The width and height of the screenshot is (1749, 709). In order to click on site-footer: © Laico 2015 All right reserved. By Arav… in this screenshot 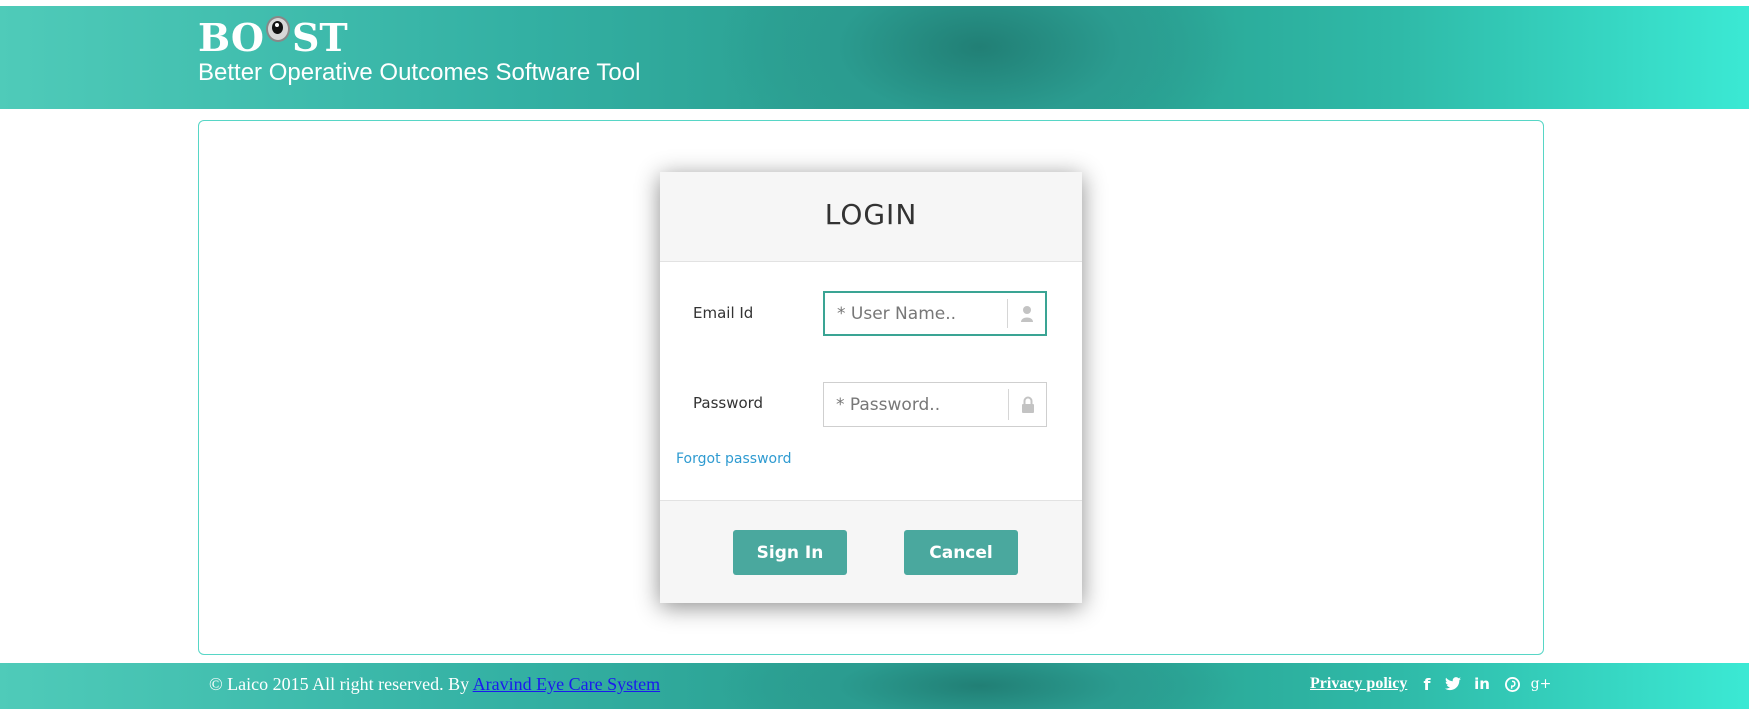, I will do `click(874, 686)`.